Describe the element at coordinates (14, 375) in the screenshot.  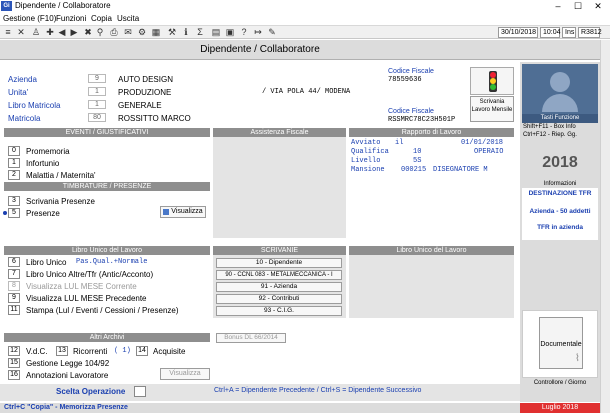
I see `annotazioni-num: 16` at that location.